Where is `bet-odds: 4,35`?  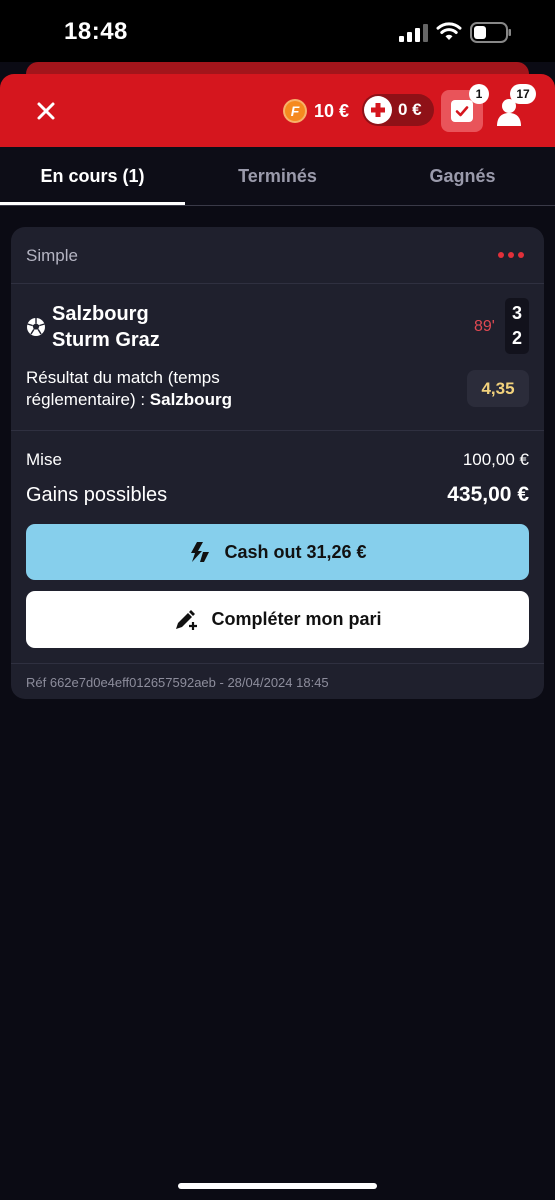 bet-odds: 4,35 is located at coordinates (498, 388).